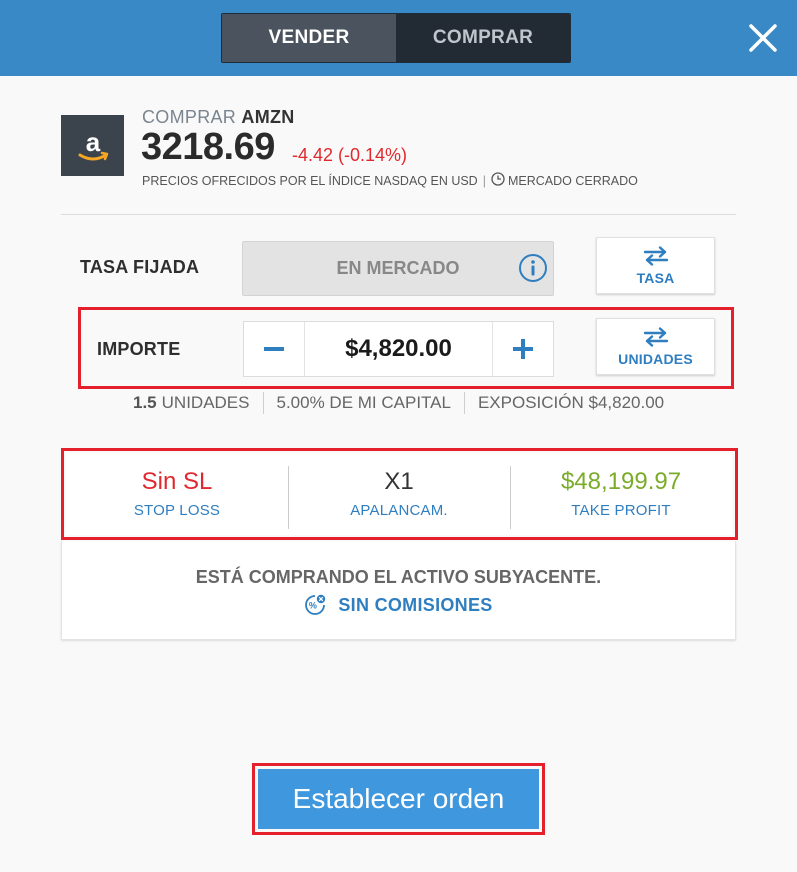 The height and width of the screenshot is (872, 797). I want to click on instrument-symbol: AMZN, so click(268, 117).